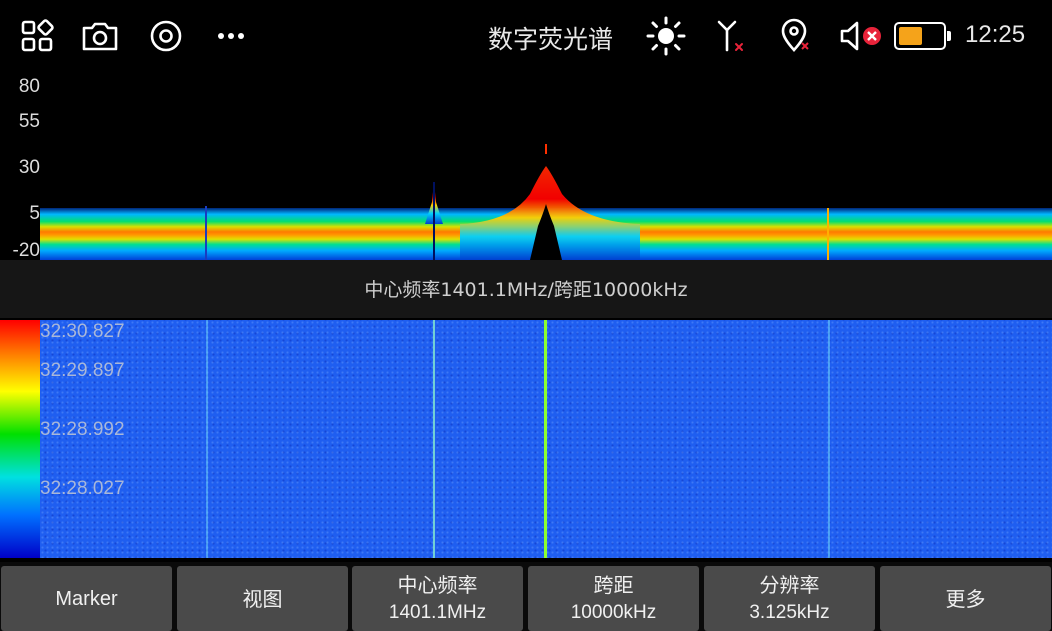 This screenshot has width=1052, height=631. I want to click on y-tick-label: 80, so click(29, 86).